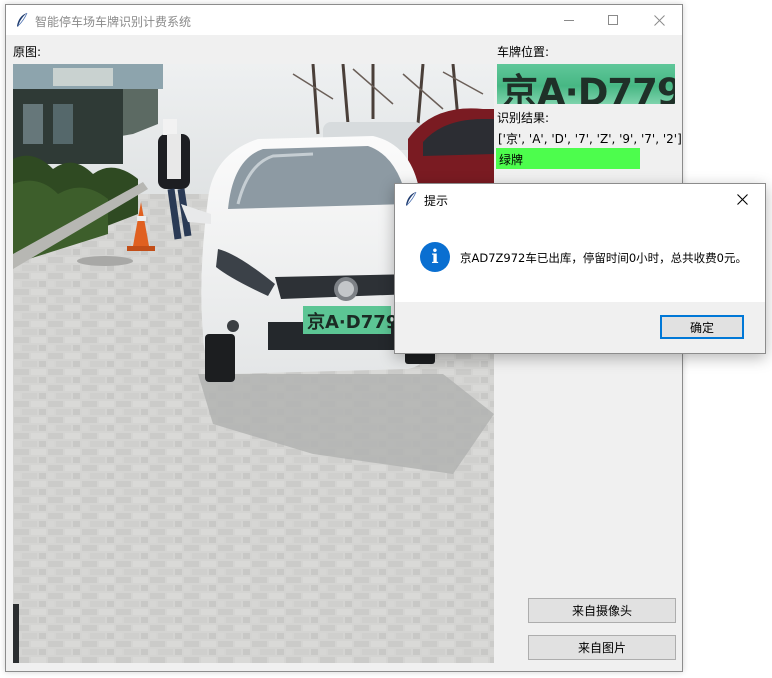  I want to click on from-image-button: 来自图片, so click(602, 647).